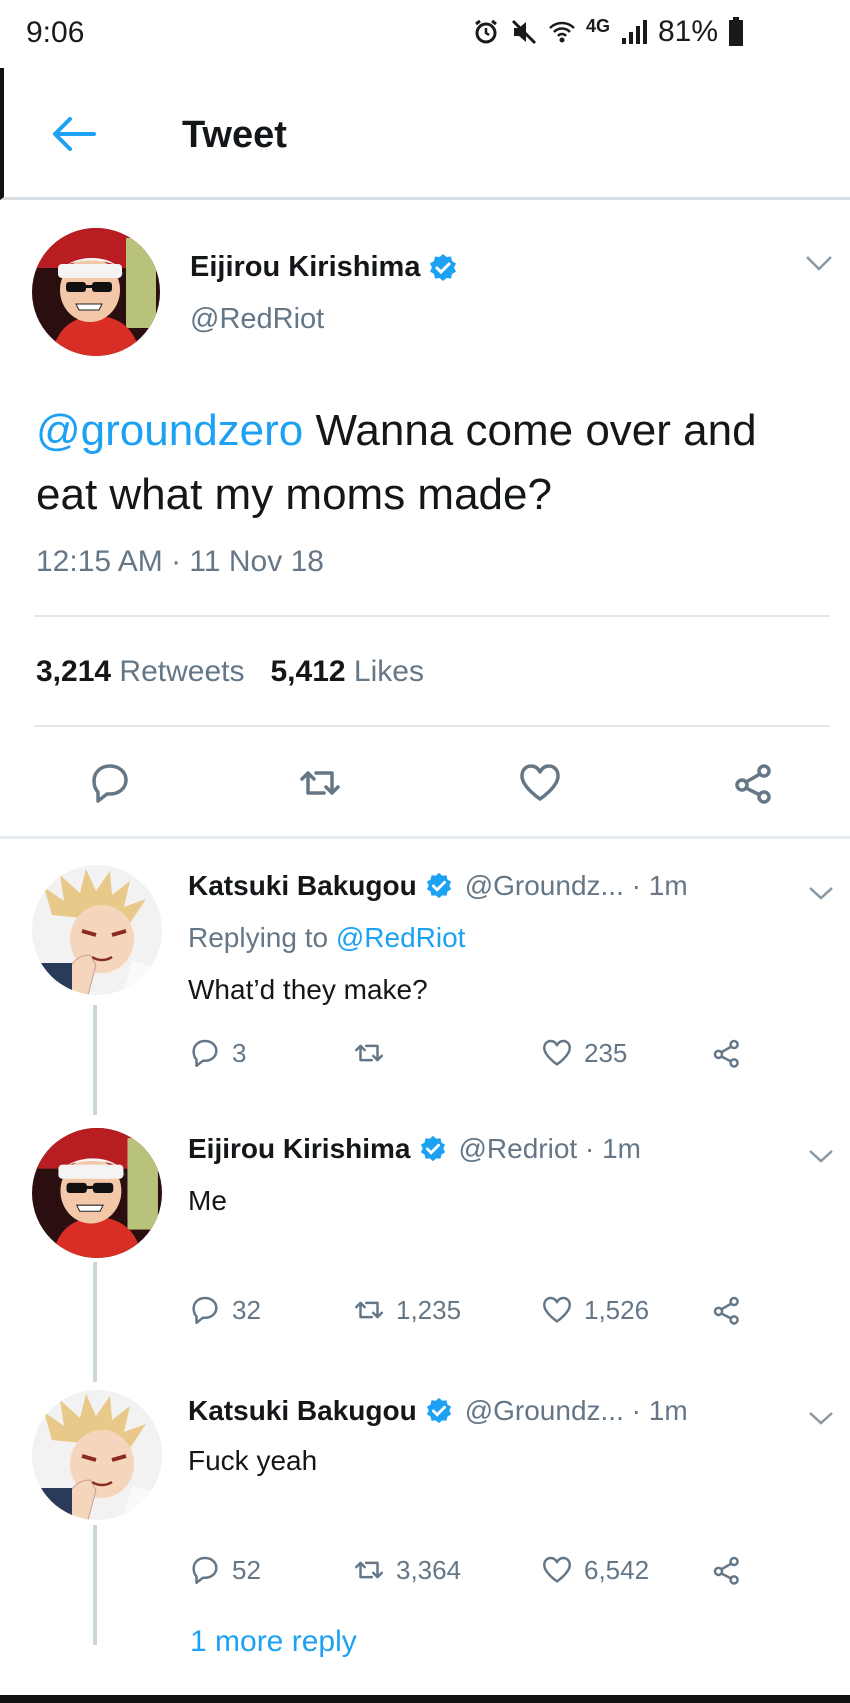 The height and width of the screenshot is (1703, 850). I want to click on author-row: Eijirou Kirishima, so click(324, 267).